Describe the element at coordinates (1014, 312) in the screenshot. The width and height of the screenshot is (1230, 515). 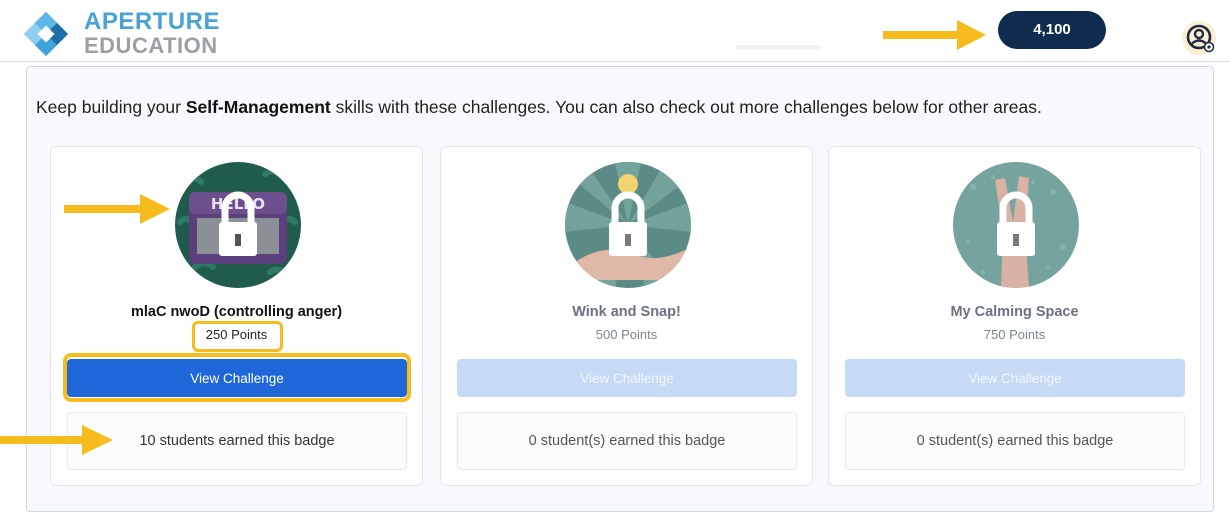
I see `challenge-title: My Calming Space` at that location.